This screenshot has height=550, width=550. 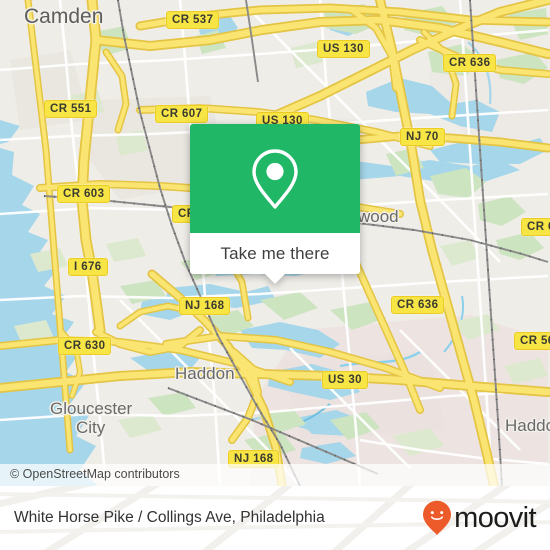 What do you see at coordinates (418, 305) in the screenshot?
I see `shield-cr-636-b: CR 636` at bounding box center [418, 305].